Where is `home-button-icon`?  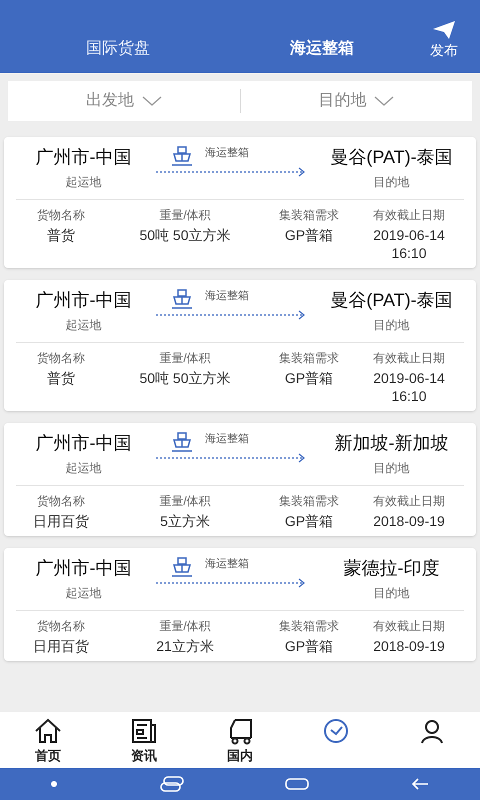
home-button-icon is located at coordinates (297, 784).